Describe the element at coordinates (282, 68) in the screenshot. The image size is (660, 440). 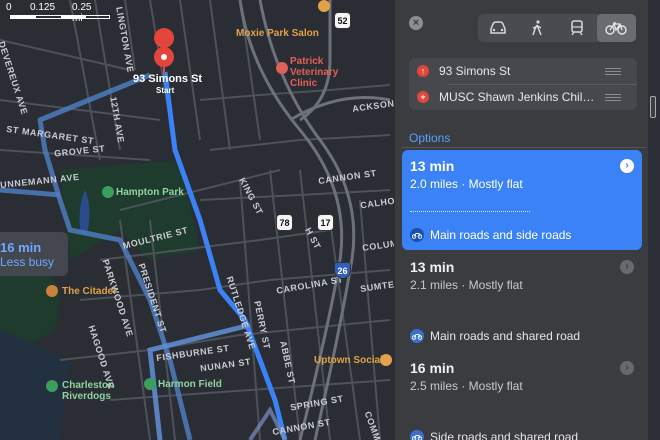
I see `veterinary-icon` at that location.